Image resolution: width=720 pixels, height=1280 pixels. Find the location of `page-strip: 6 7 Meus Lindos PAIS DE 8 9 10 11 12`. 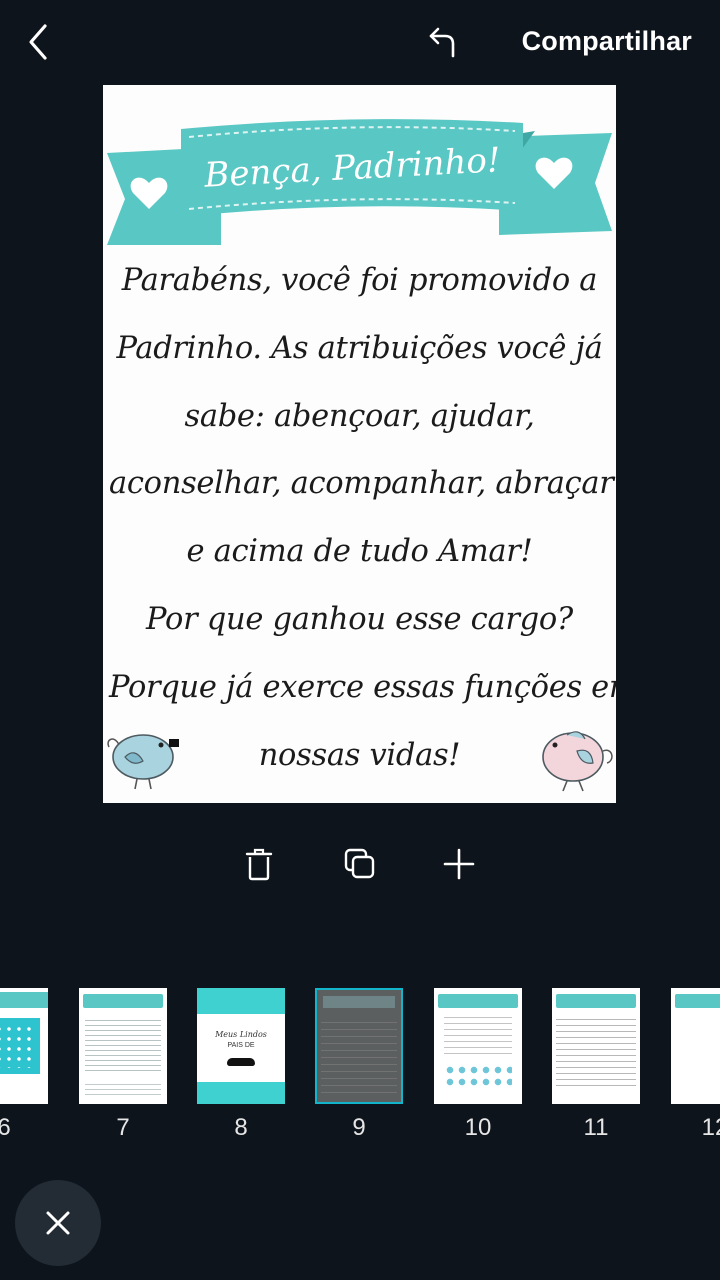

page-strip: 6 7 Meus Lindos PAIS DE 8 9 10 11 12 is located at coordinates (360, 1073).